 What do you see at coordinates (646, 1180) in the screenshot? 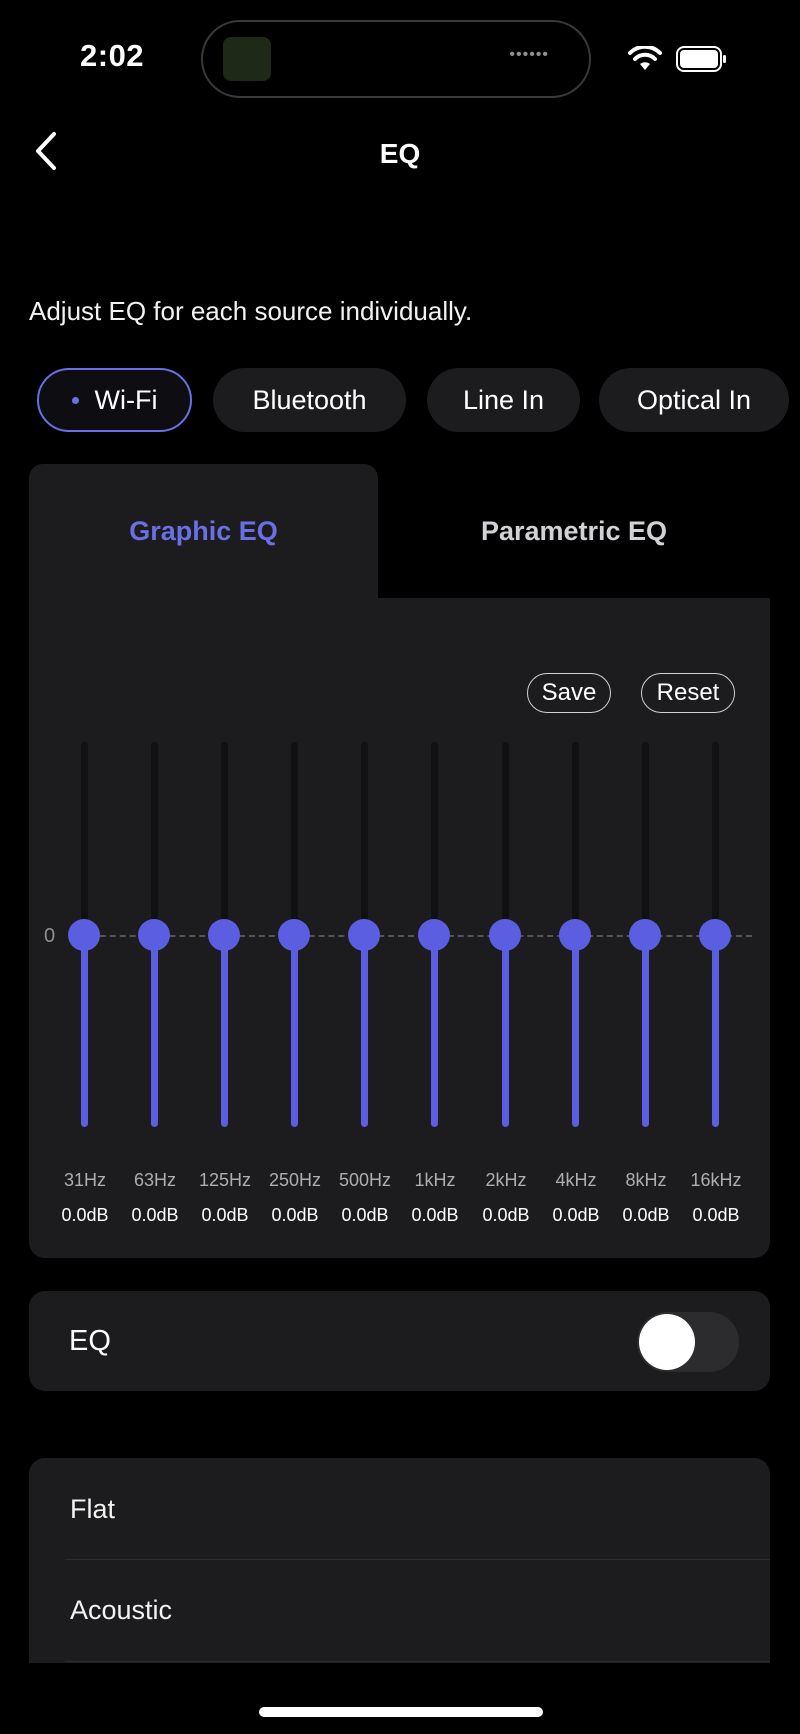
I see `band-frequency: 8kHz` at bounding box center [646, 1180].